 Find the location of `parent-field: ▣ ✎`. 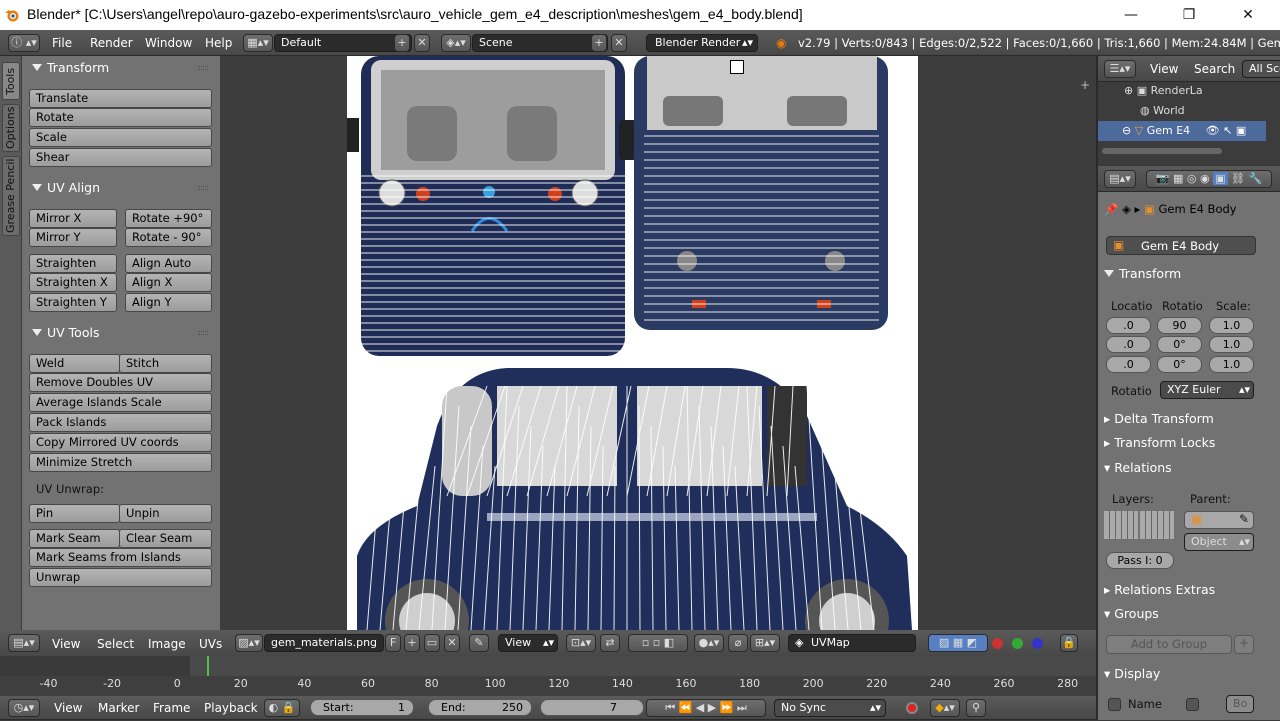

parent-field: ▣ ✎ is located at coordinates (1219, 520).